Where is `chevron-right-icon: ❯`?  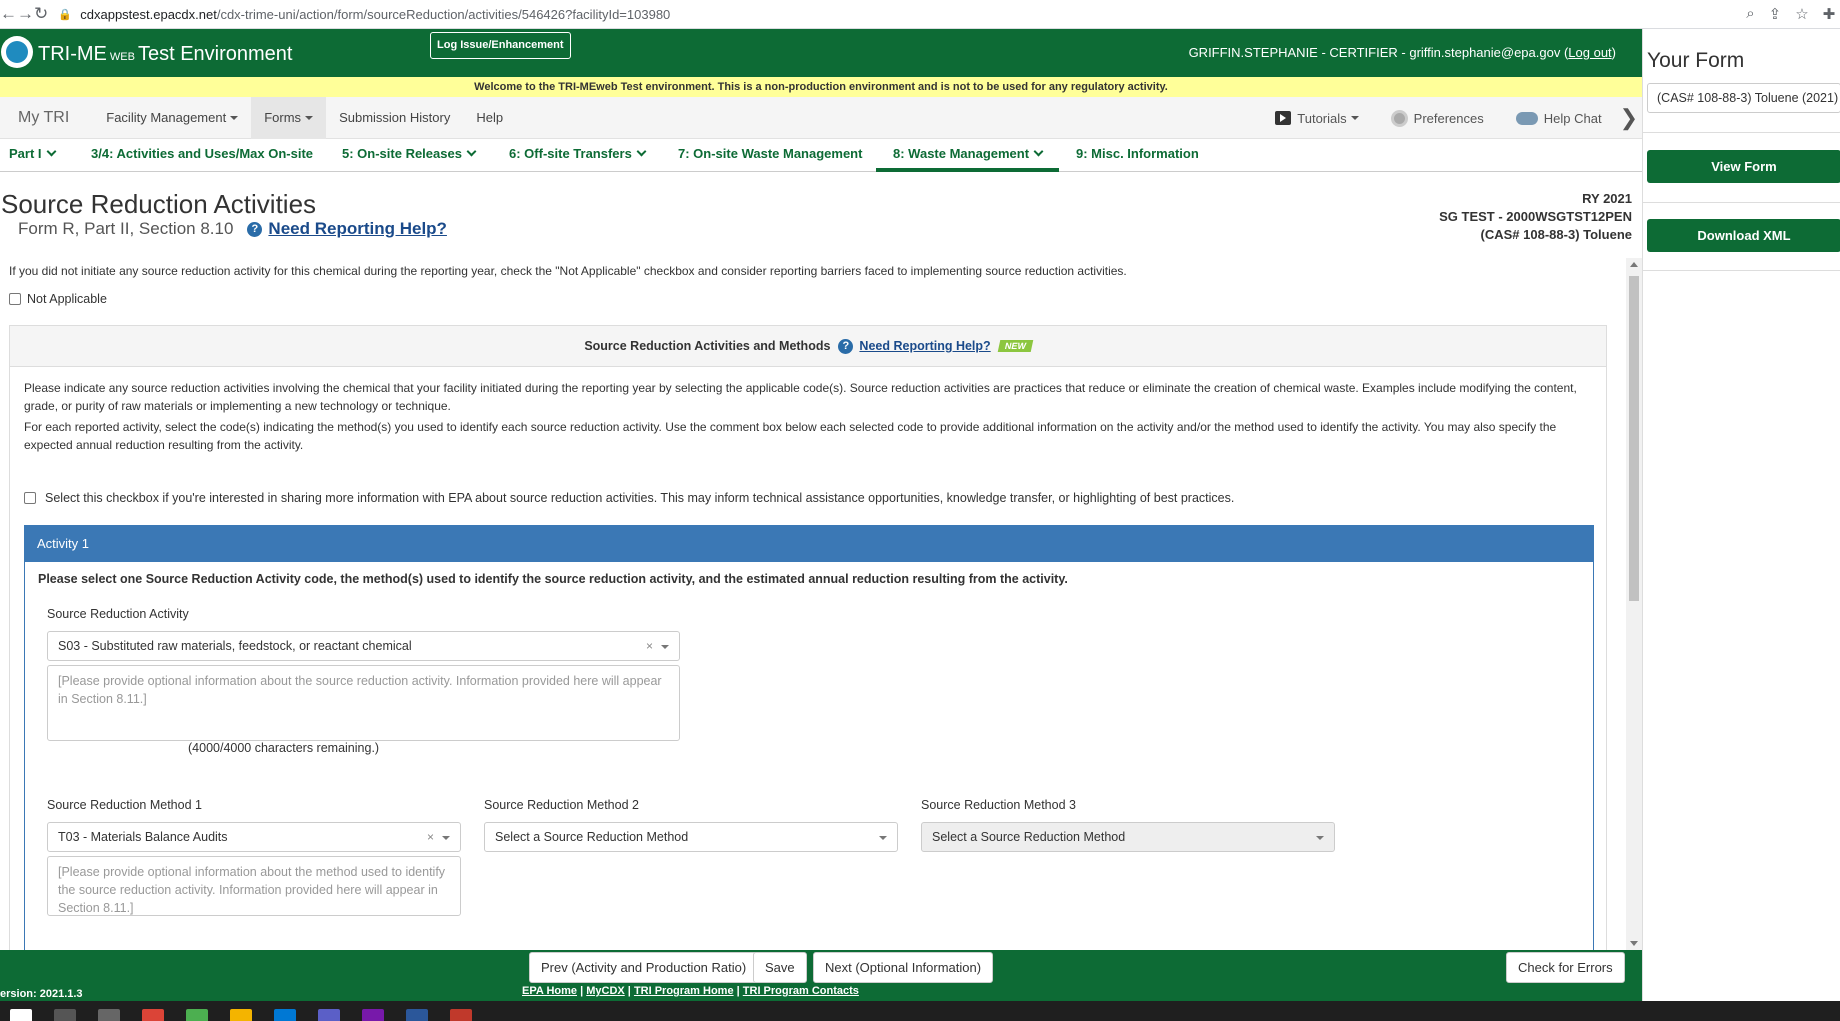
chevron-right-icon: ❯ is located at coordinates (1629, 118).